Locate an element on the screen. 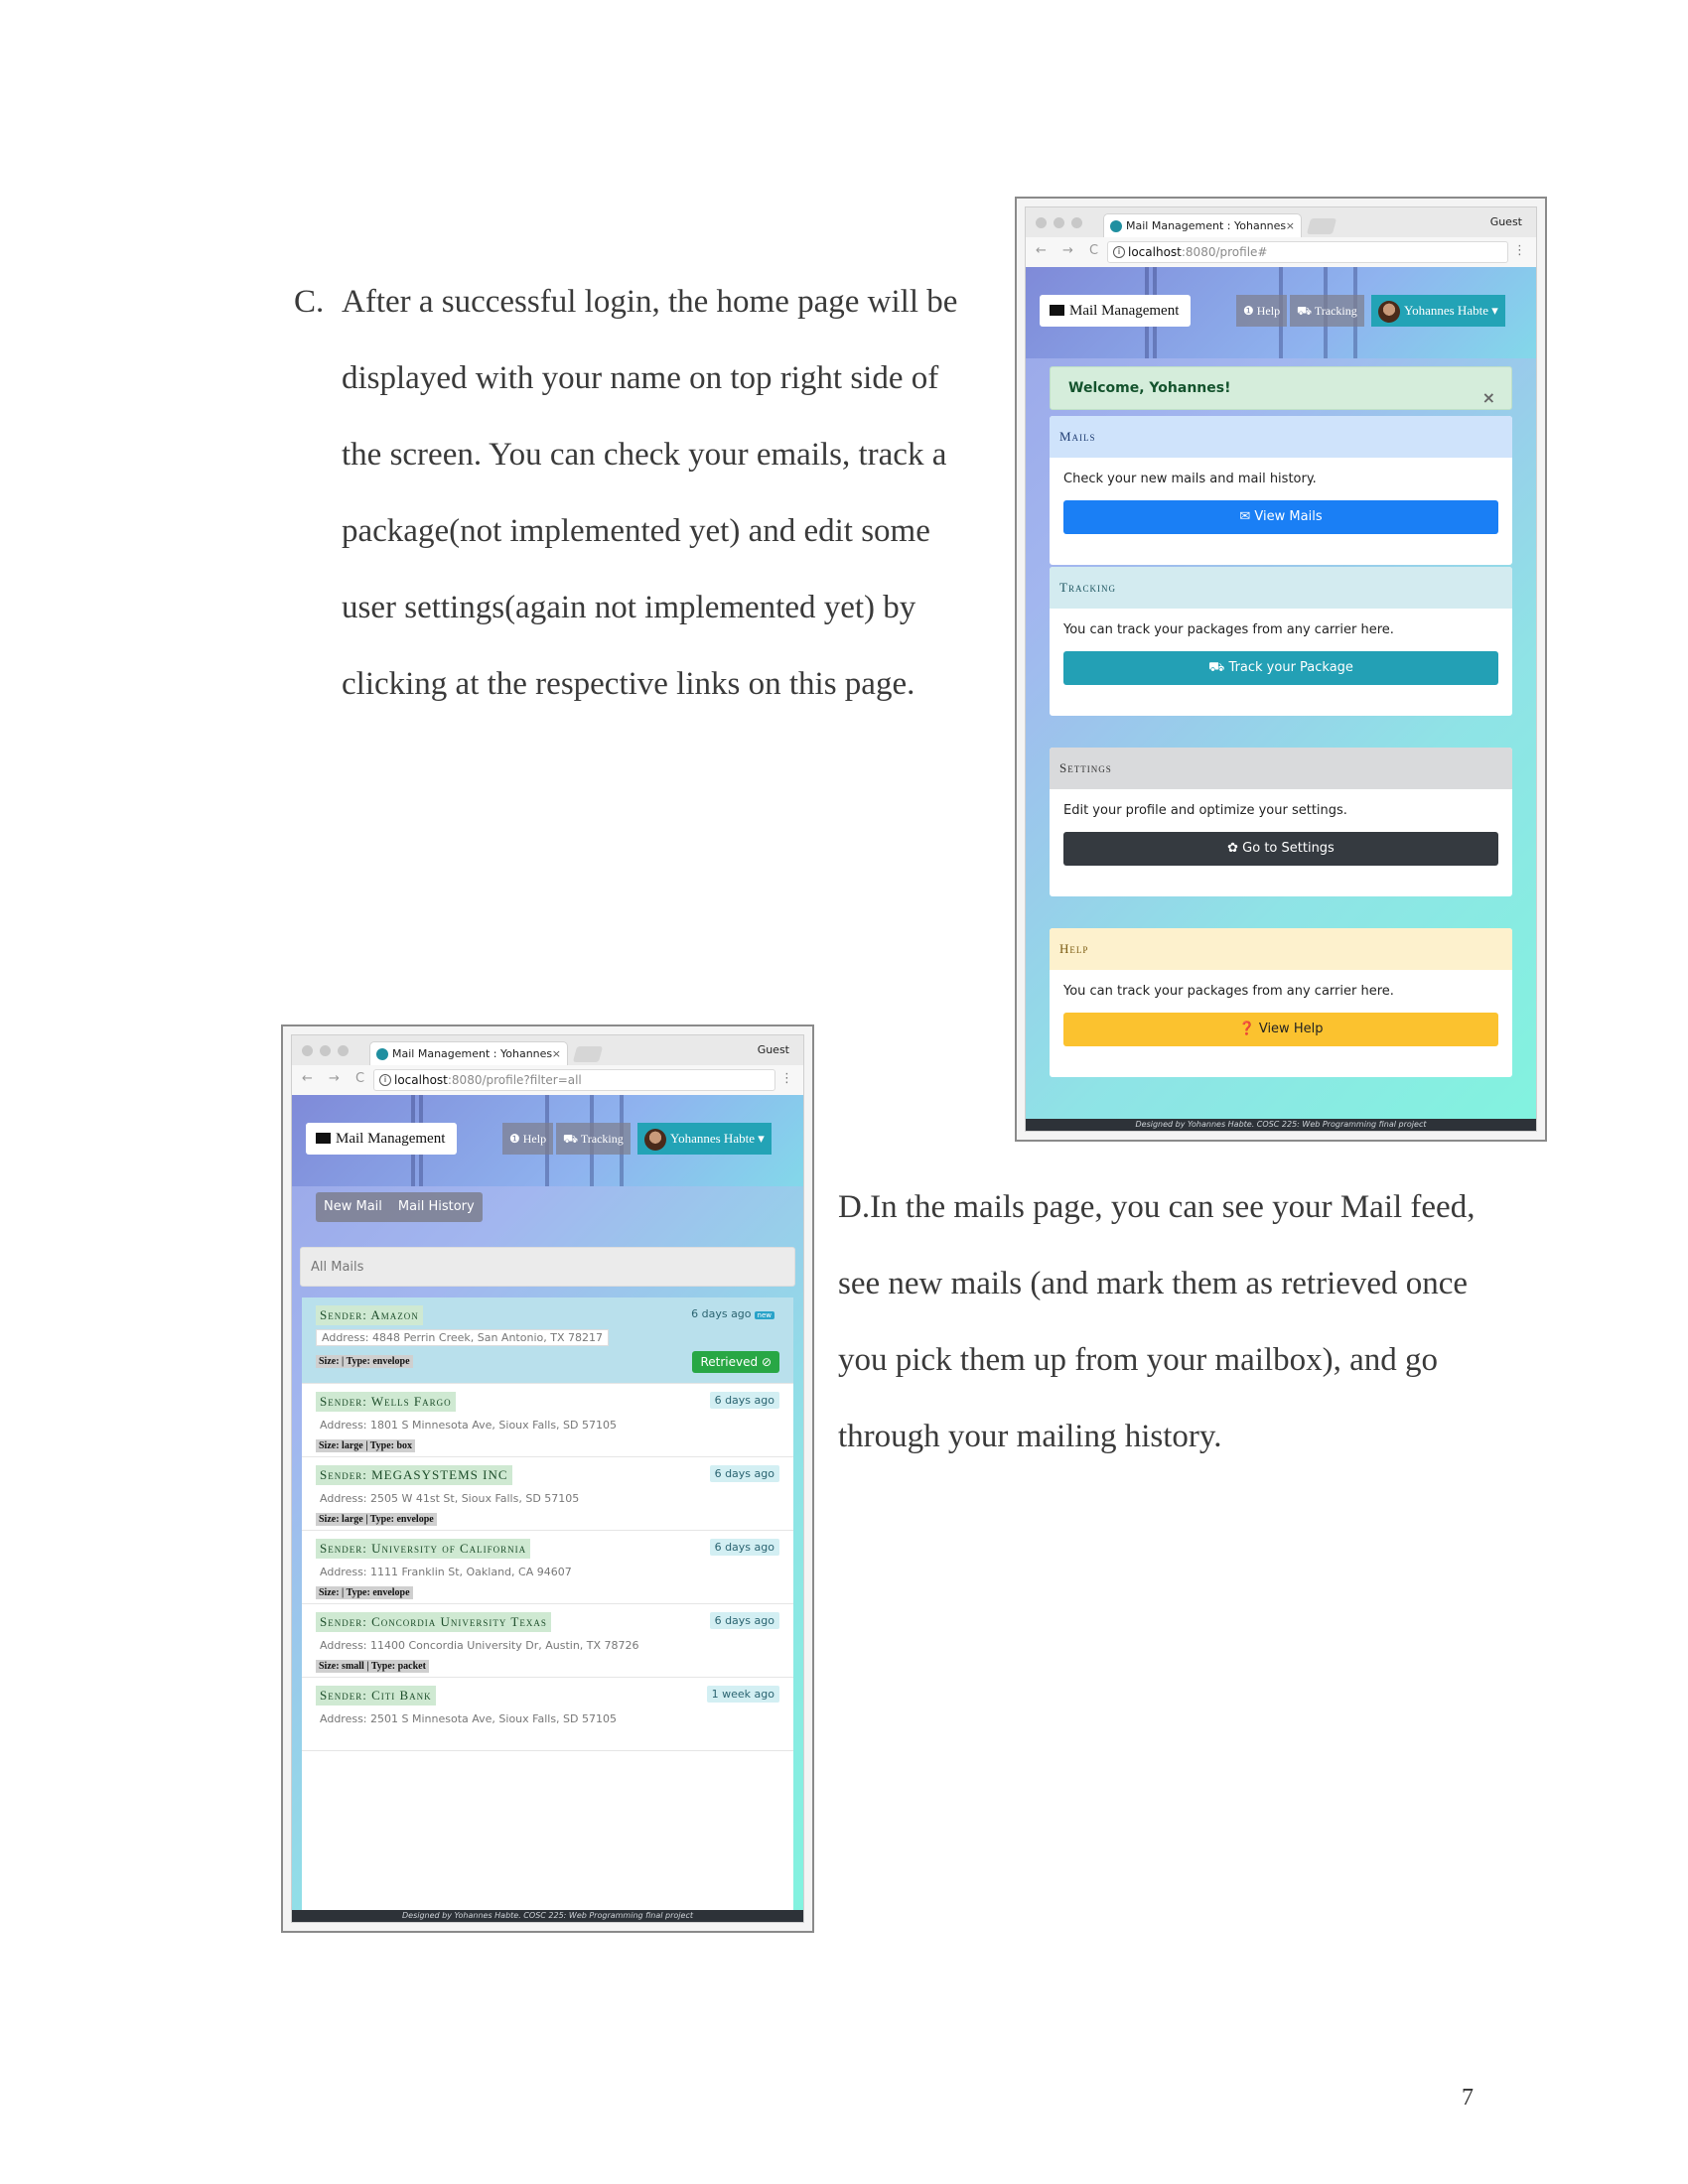 The image size is (1688, 2184). tab-new-mail: New Mail is located at coordinates (353, 1207).